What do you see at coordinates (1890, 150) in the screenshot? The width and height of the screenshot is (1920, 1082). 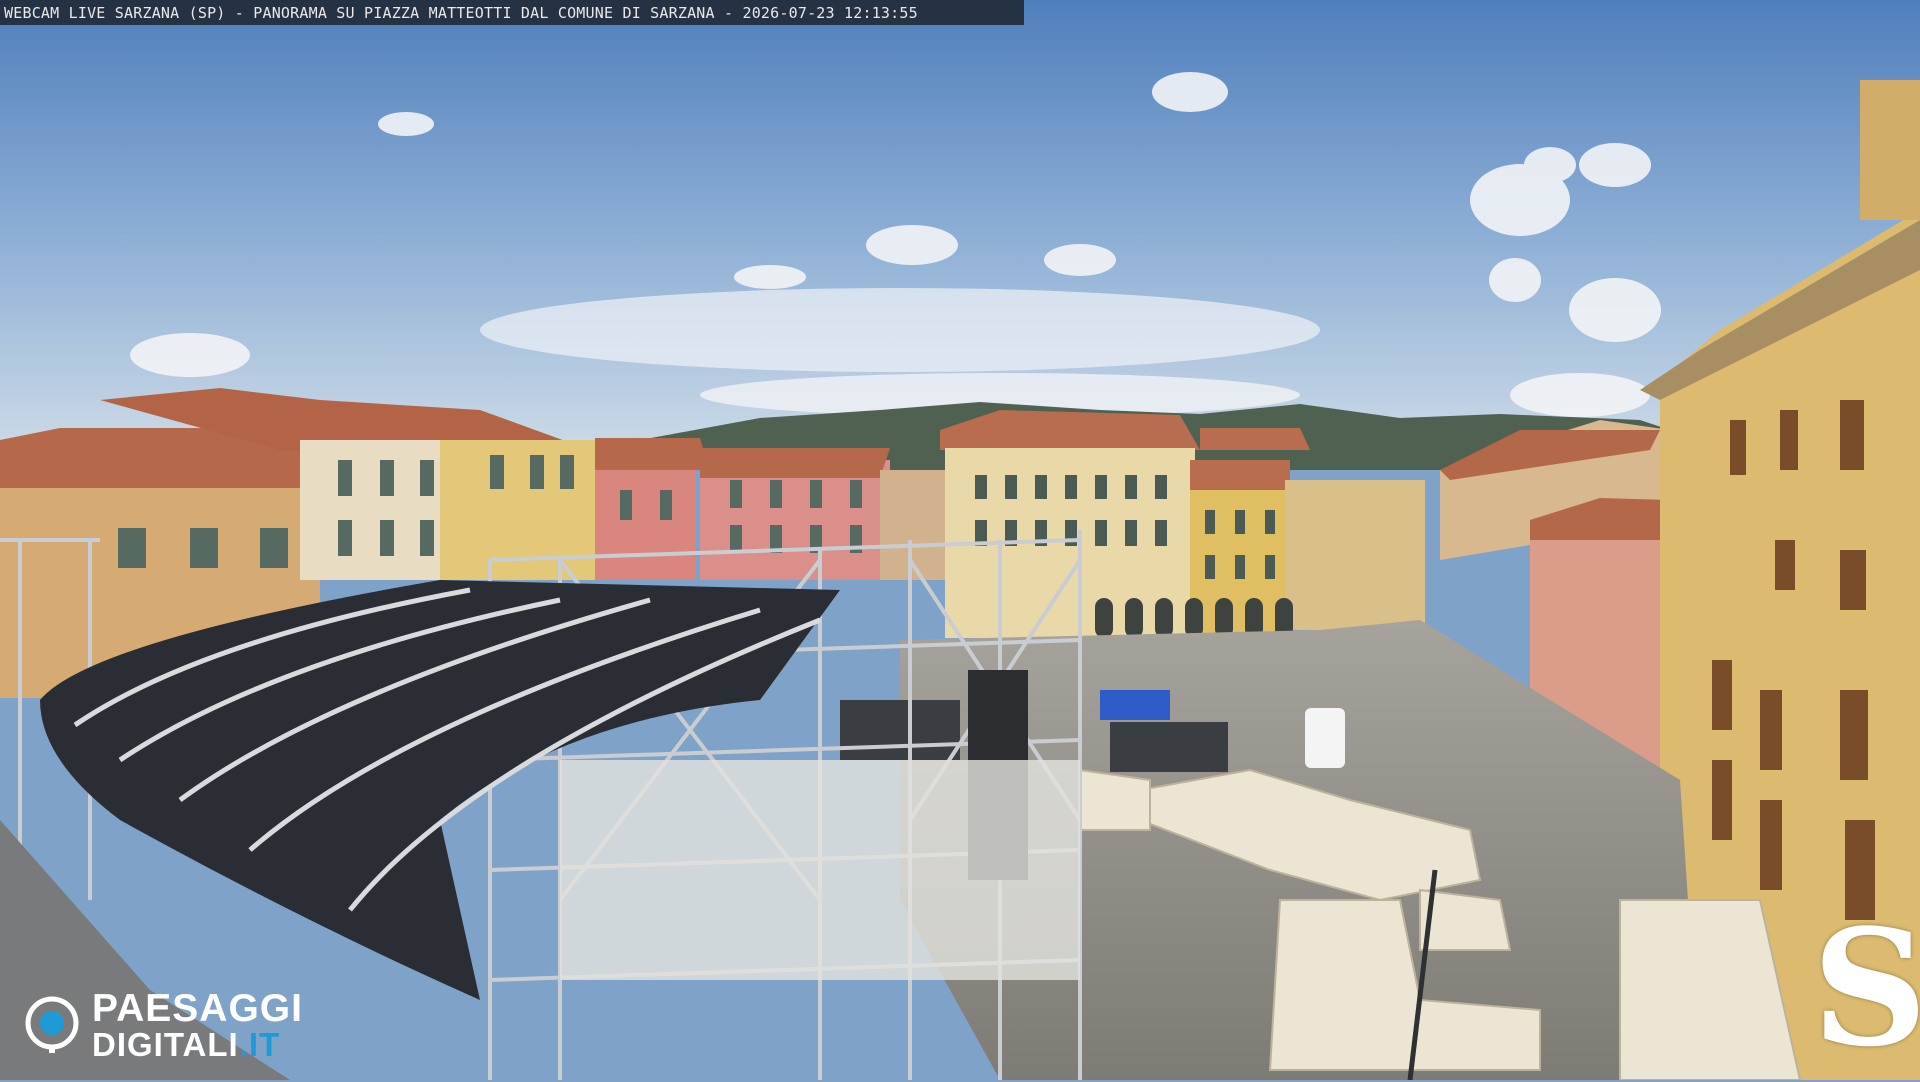 I see `right-tower-top` at bounding box center [1890, 150].